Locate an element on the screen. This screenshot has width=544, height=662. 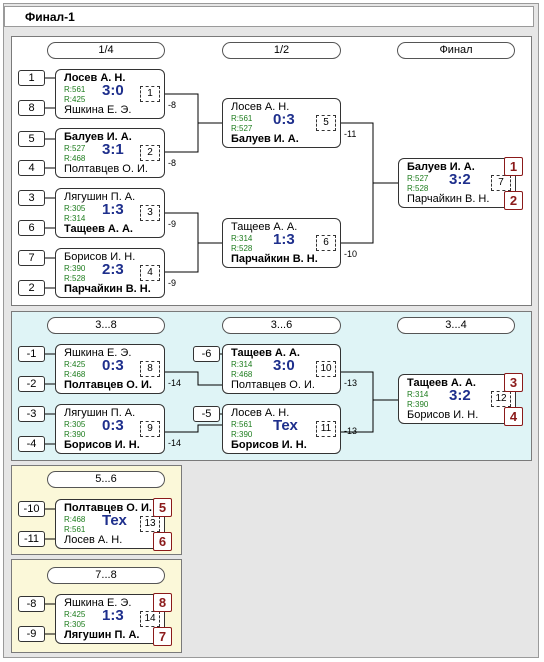
loser-link-label: -13 is located at coordinates (351, 383).